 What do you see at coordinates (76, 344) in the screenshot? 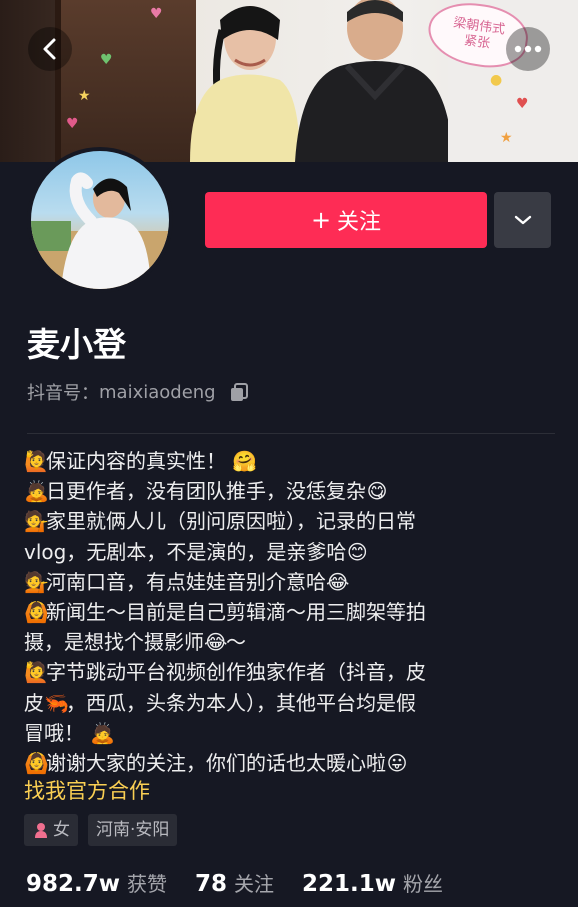
I see `nickname: 麦小登` at bounding box center [76, 344].